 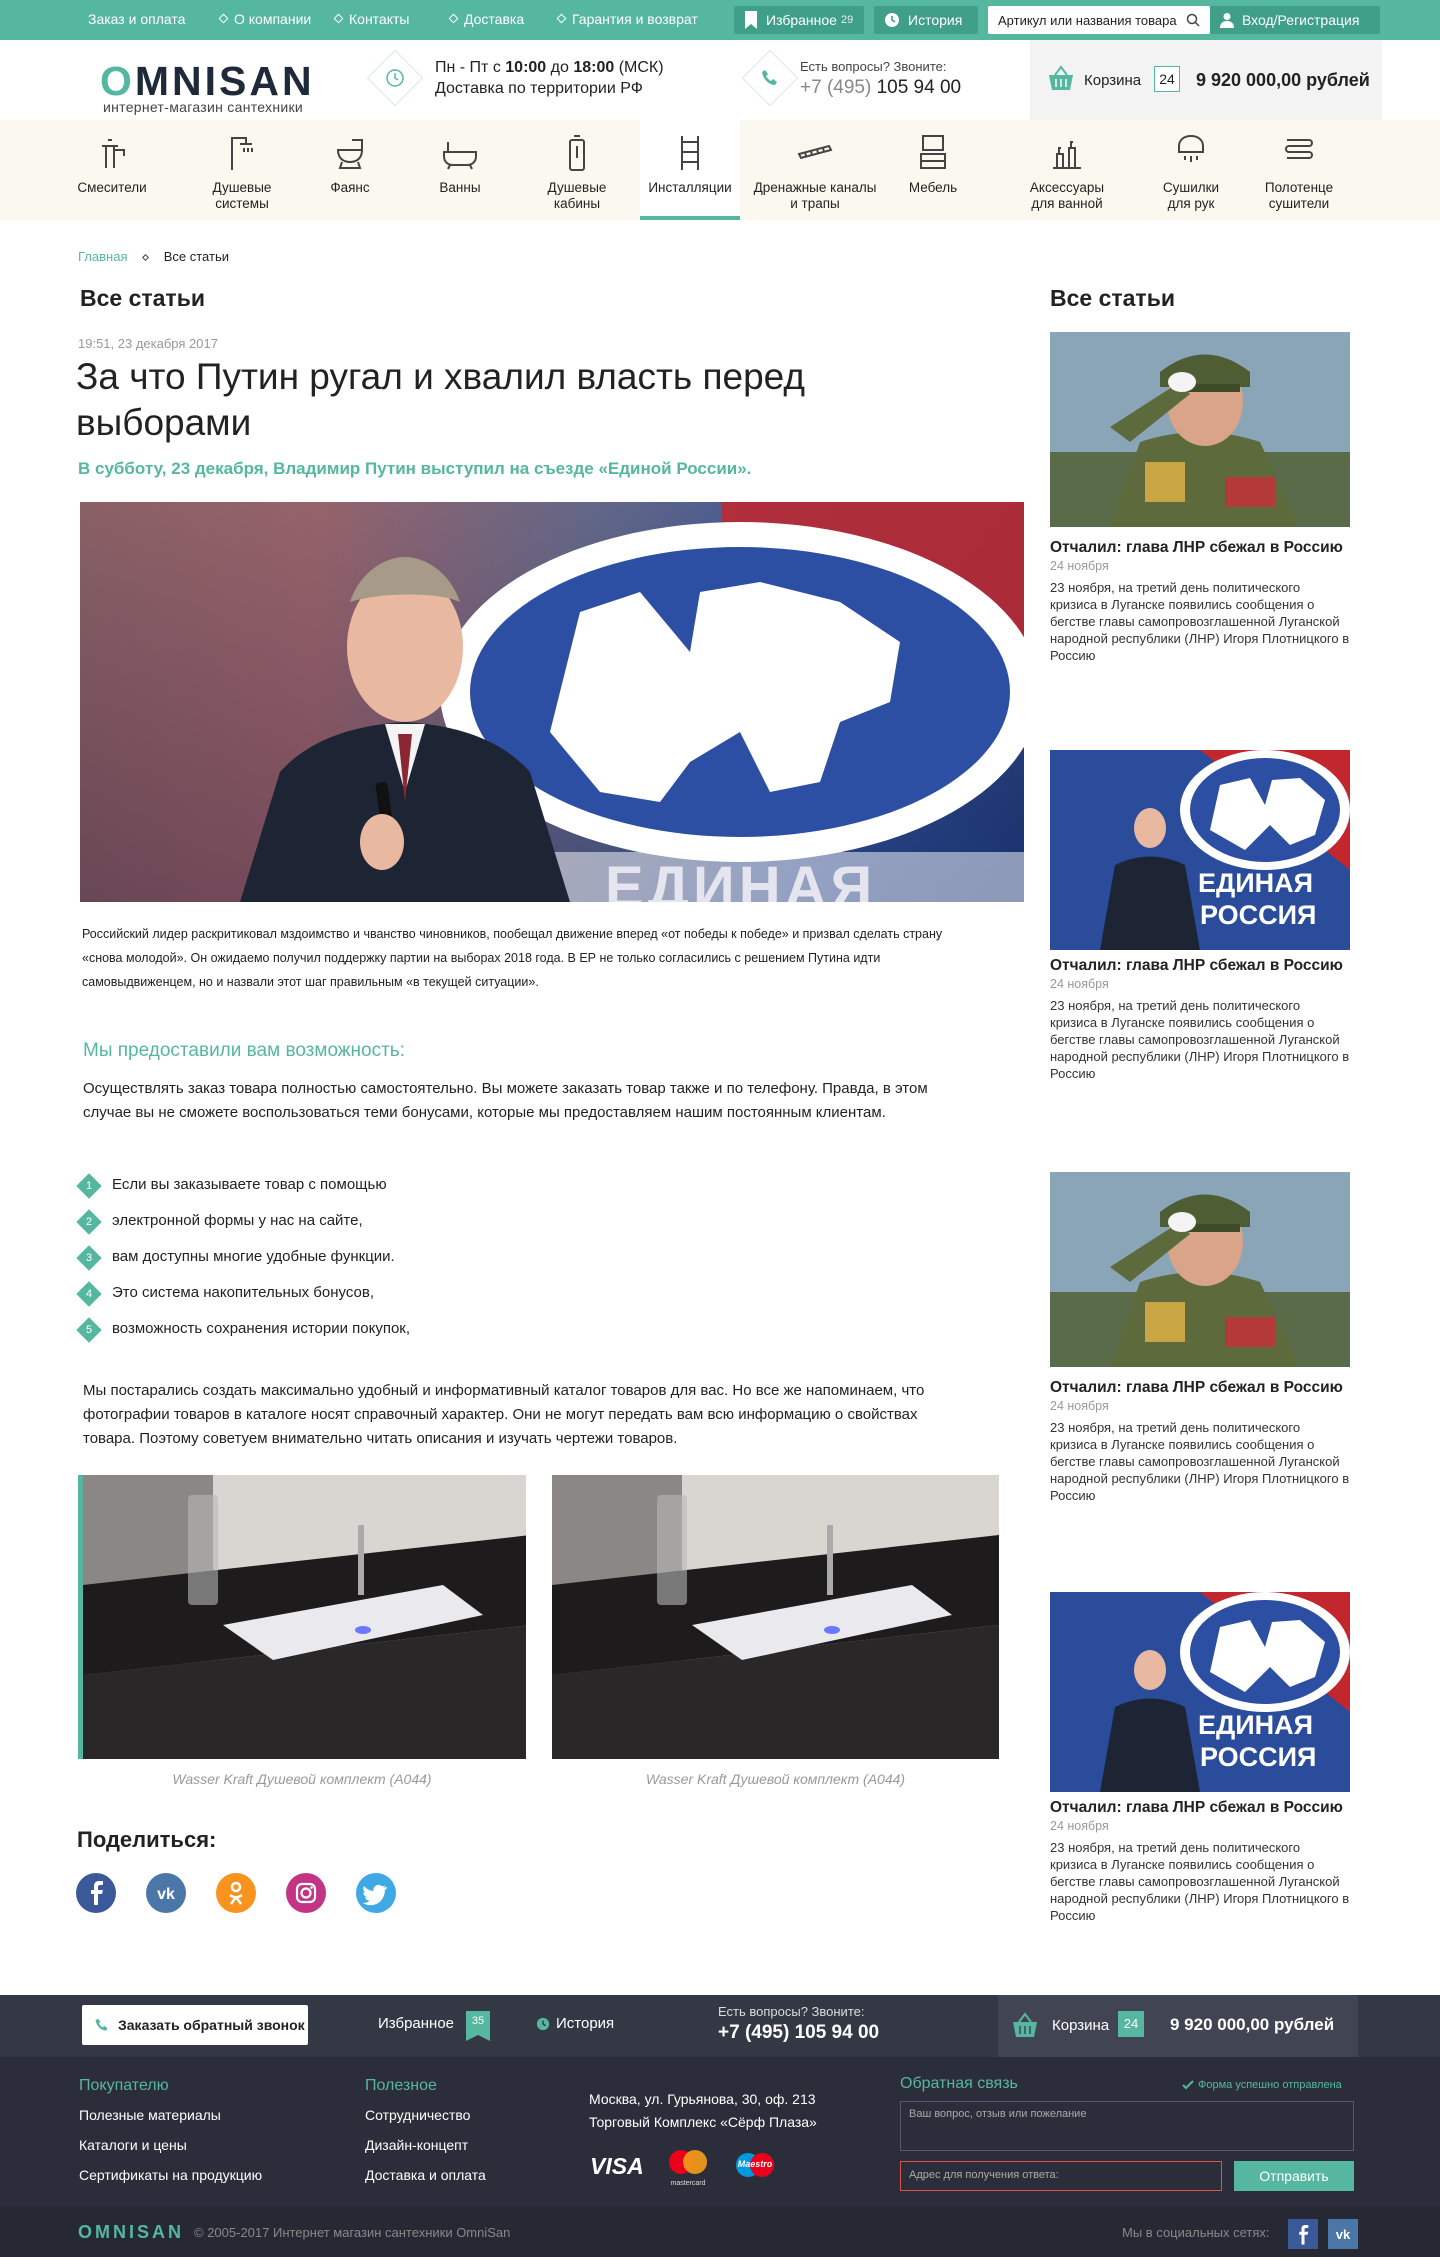 I want to click on sidebar-article-image, so click(x=1200, y=429).